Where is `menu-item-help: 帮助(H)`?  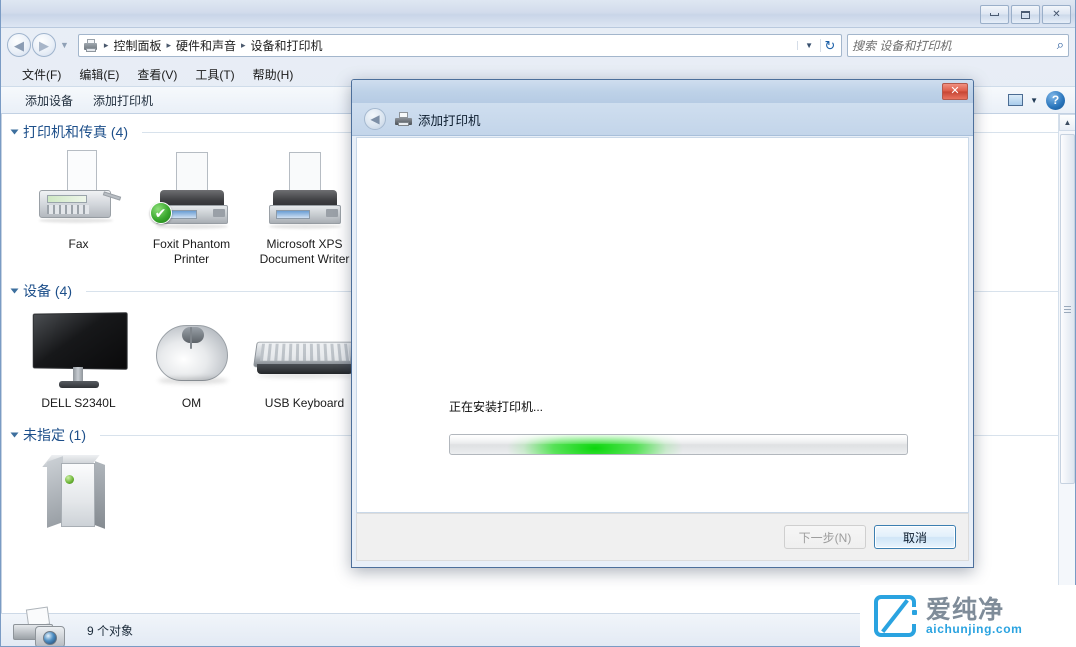
menu-item-help: 帮助(H) is located at coordinates (273, 74).